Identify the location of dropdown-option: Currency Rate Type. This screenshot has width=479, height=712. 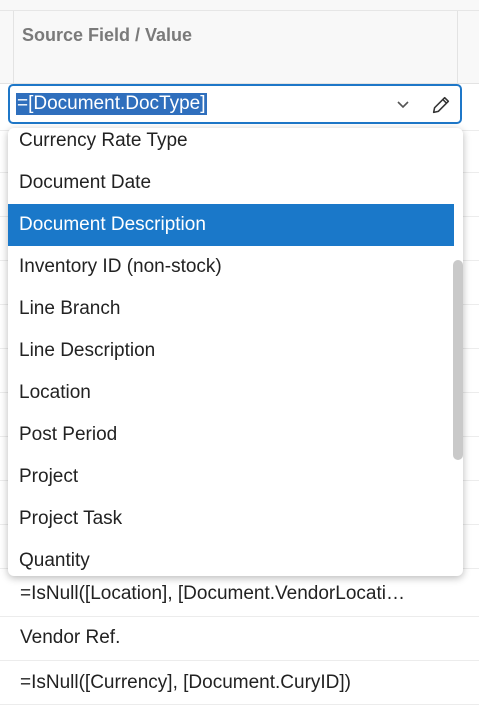
(231, 145).